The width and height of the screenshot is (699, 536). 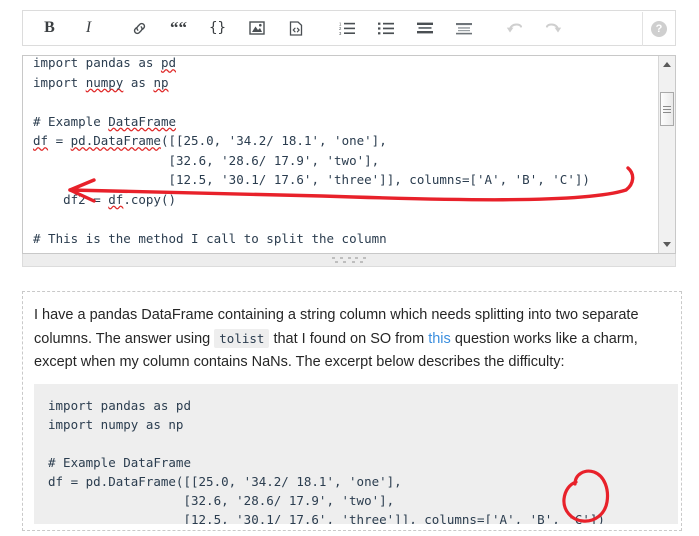 What do you see at coordinates (161, 82) in the screenshot?
I see `misspelled-word: np` at bounding box center [161, 82].